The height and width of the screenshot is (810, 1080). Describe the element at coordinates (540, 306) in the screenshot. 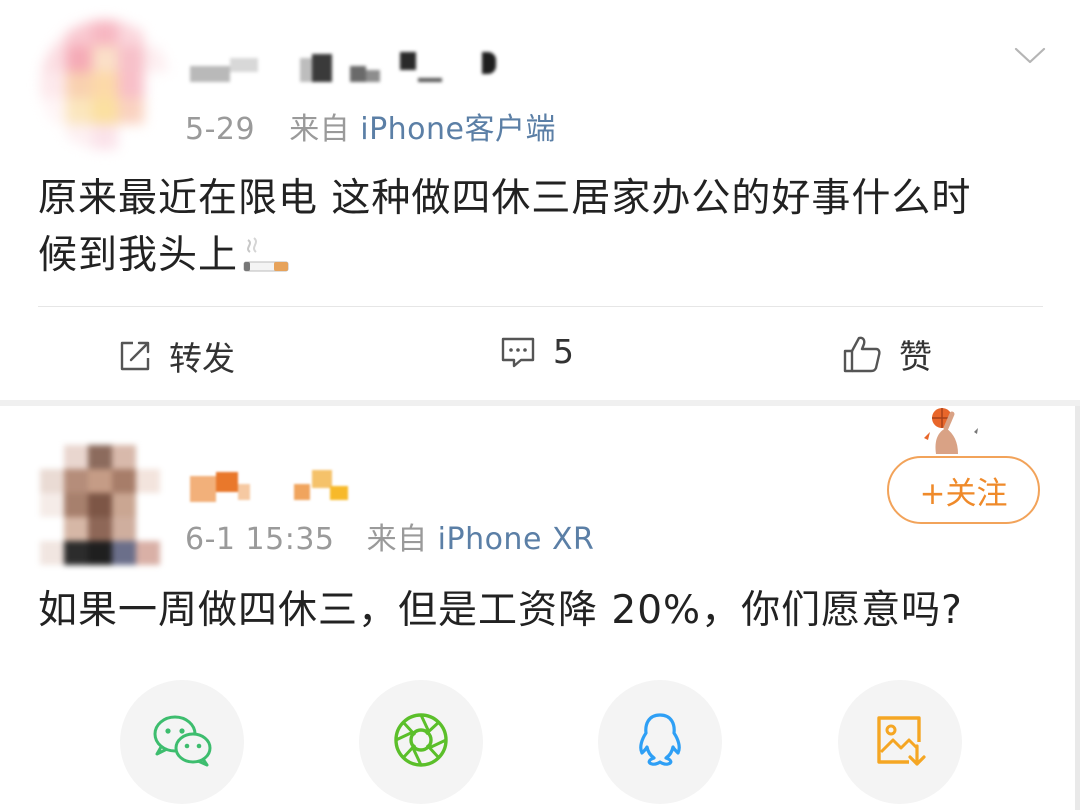

I see `divider` at that location.